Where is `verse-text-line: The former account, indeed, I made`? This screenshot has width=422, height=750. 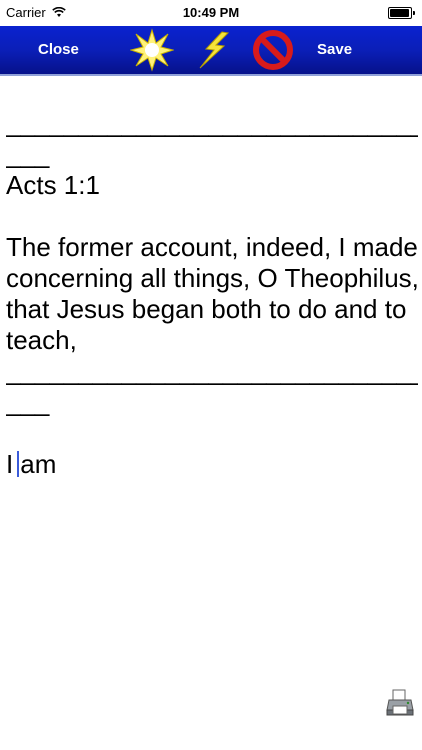 verse-text-line: The former account, indeed, I made is located at coordinates (212, 247).